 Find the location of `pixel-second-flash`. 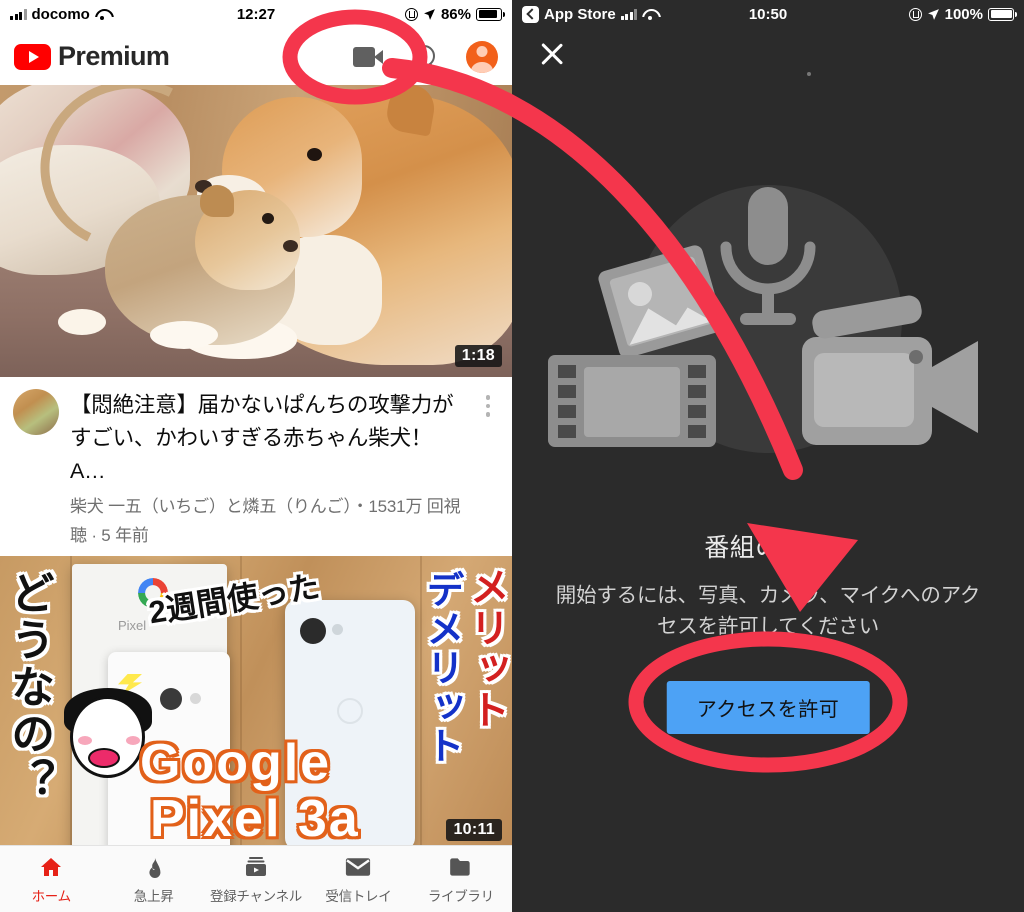

pixel-second-flash is located at coordinates (337, 629).